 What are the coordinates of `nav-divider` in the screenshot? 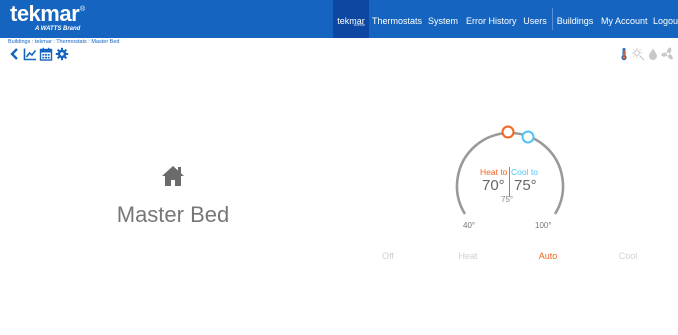 It's located at (552, 19).